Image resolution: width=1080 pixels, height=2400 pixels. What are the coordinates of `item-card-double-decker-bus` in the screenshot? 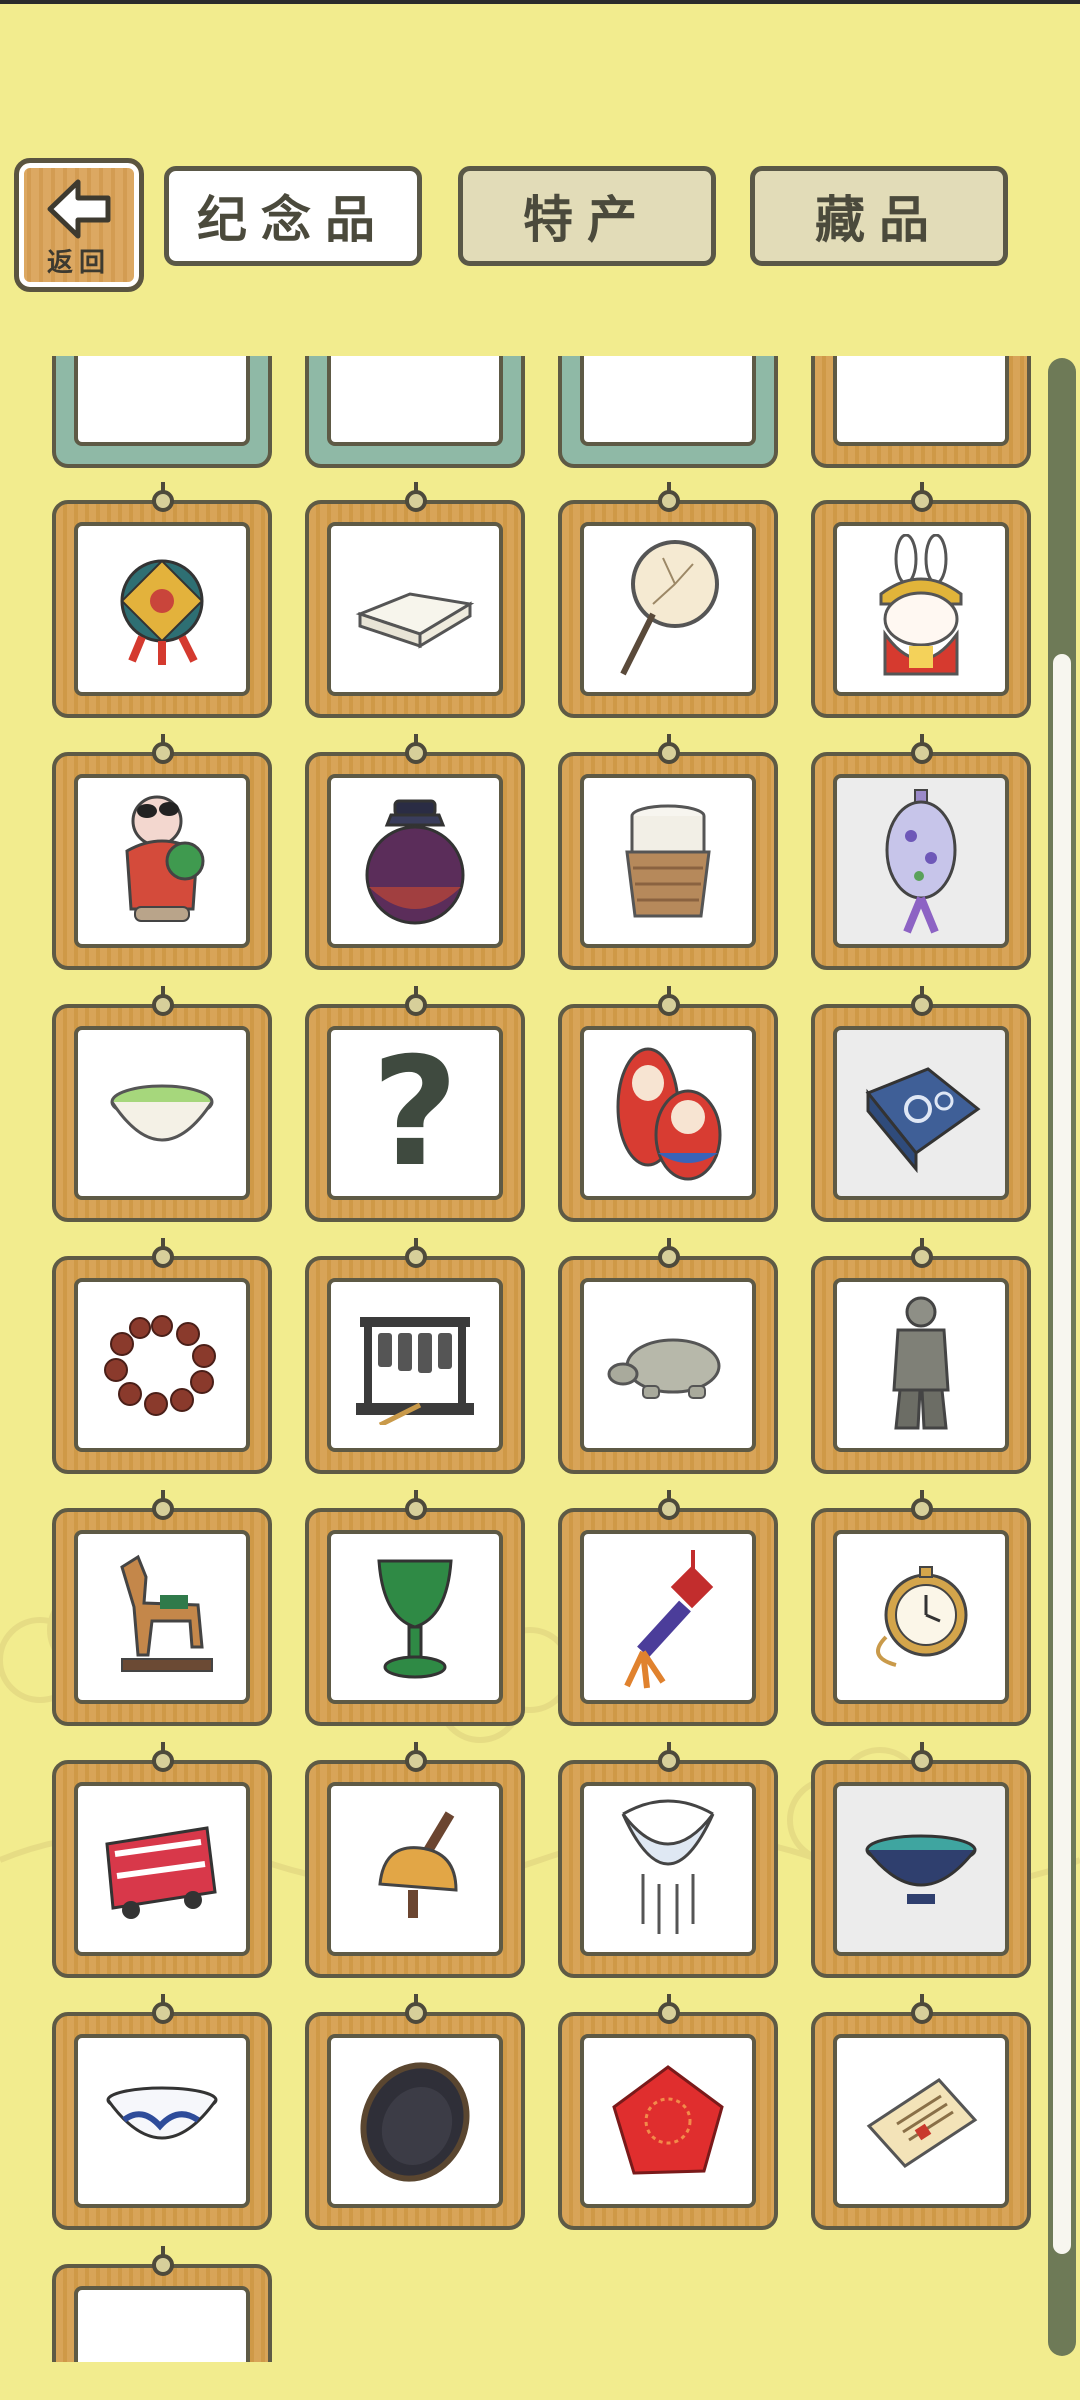 It's located at (162, 1860).